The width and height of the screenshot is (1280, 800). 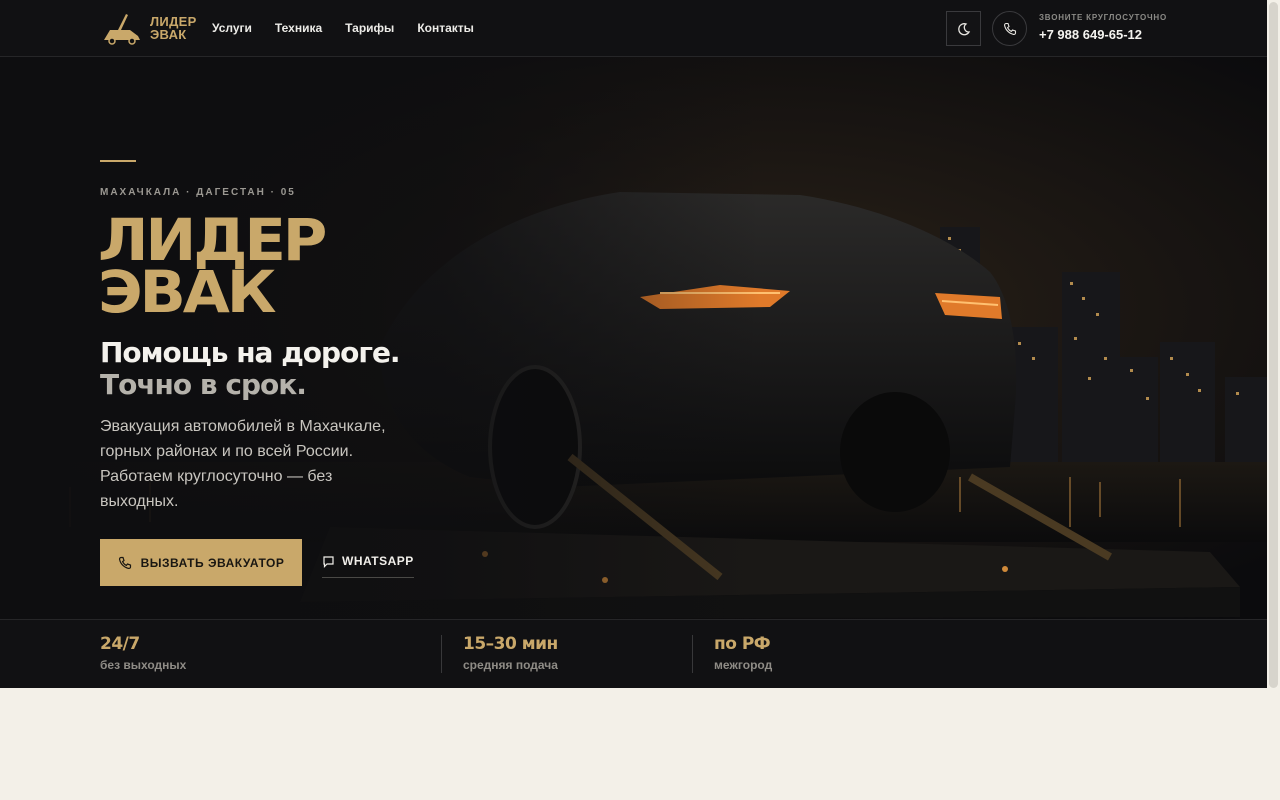 I want to click on whatsapp-link: WHATSAPP, so click(x=368, y=566).